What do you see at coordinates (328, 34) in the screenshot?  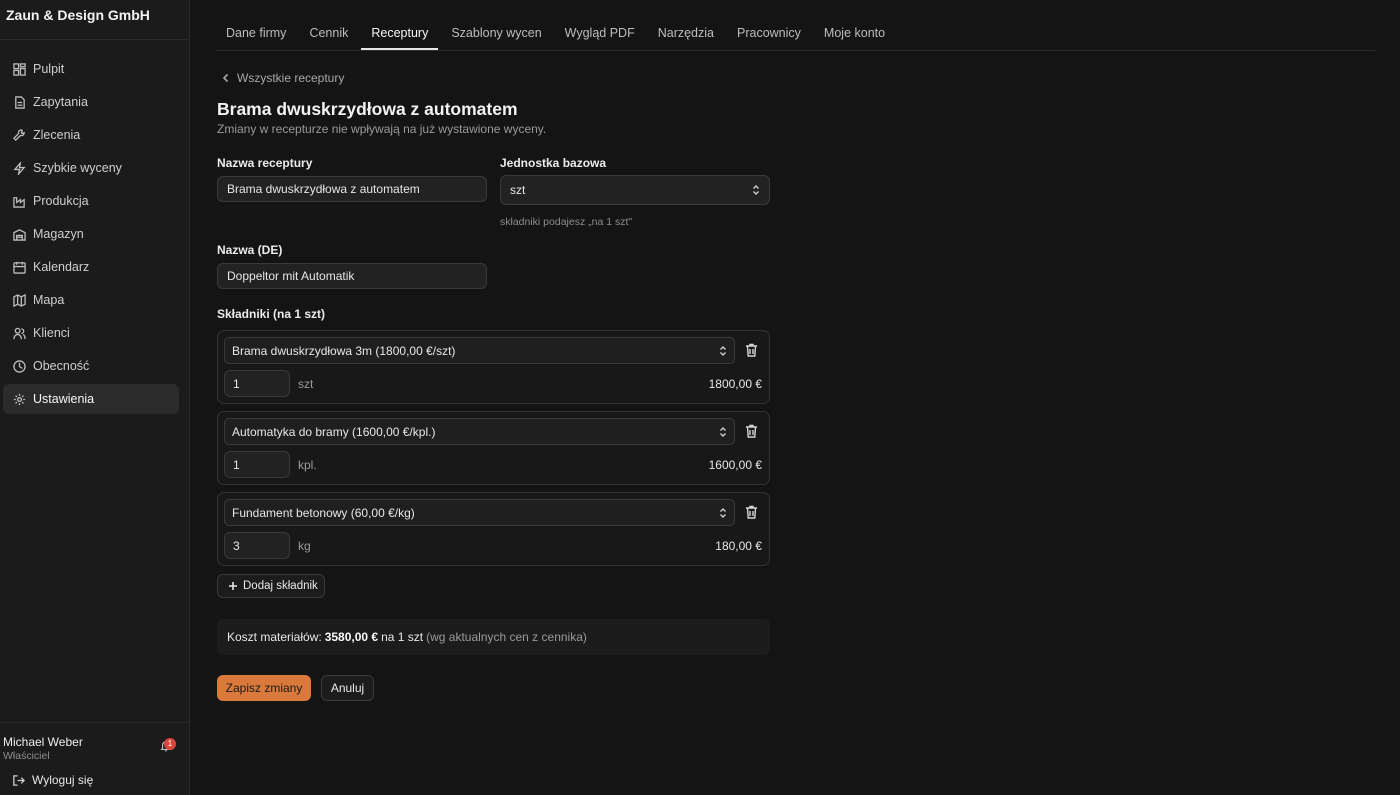 I see `tab-cennik: Cennik` at bounding box center [328, 34].